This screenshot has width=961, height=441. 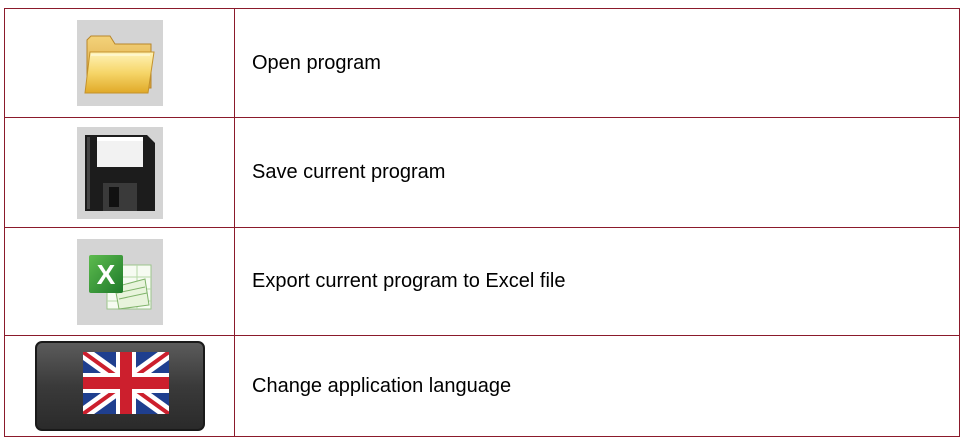 I want to click on icon-cell: X, so click(x=119, y=281).